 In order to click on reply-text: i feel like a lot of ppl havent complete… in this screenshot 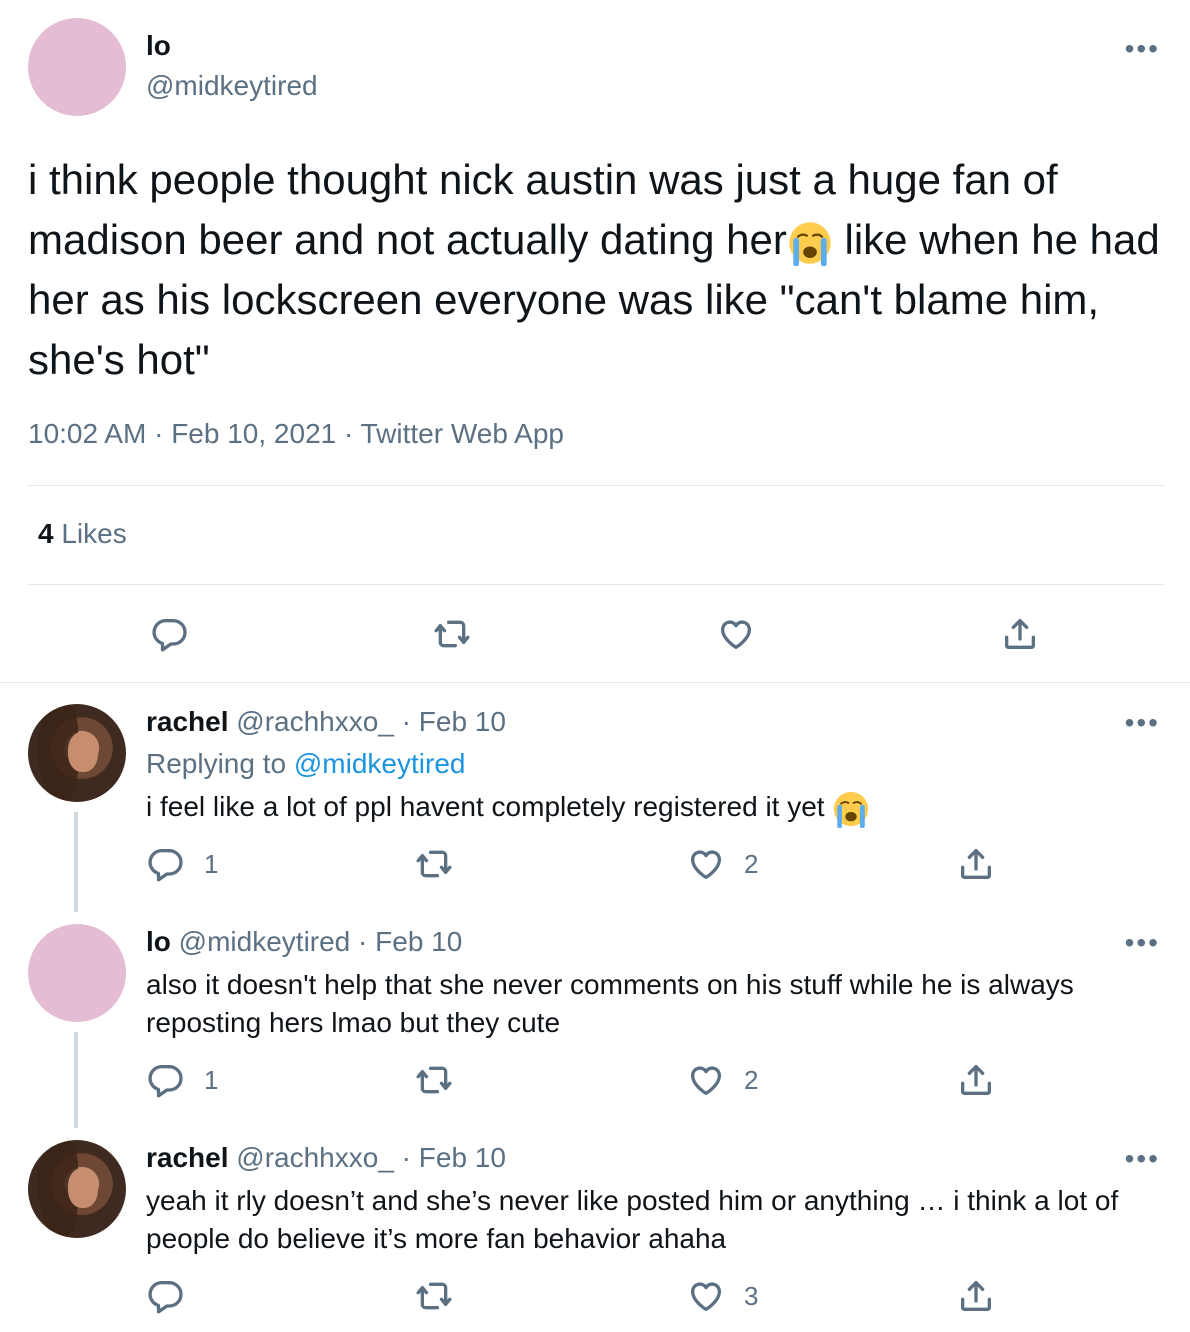, I will do `click(651, 808)`.